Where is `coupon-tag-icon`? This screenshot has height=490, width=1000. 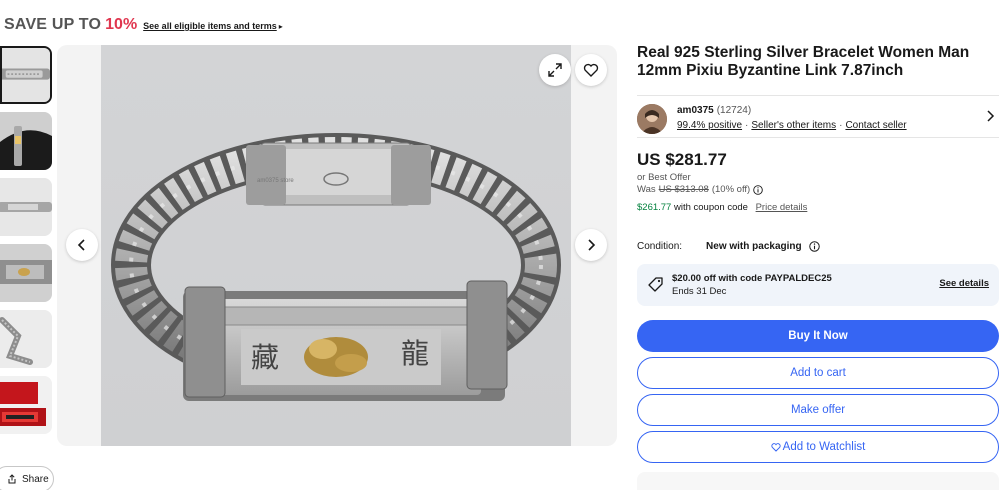
coupon-tag-icon is located at coordinates (655, 284).